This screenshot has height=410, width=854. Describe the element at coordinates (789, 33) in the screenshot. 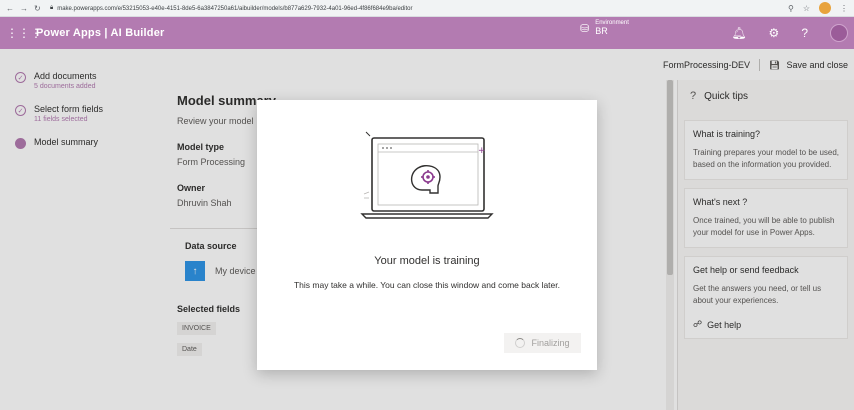

I see `app-header-actions: 🔔︎ ⚙ ?` at that location.